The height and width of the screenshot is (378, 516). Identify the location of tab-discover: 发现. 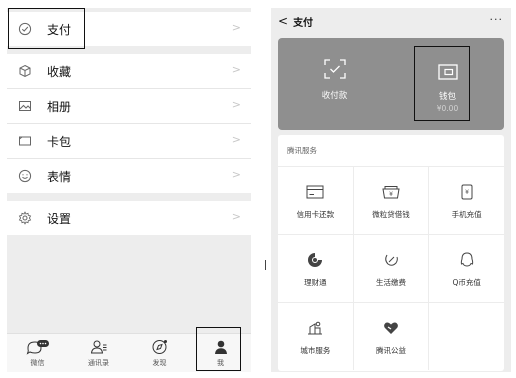
(159, 353).